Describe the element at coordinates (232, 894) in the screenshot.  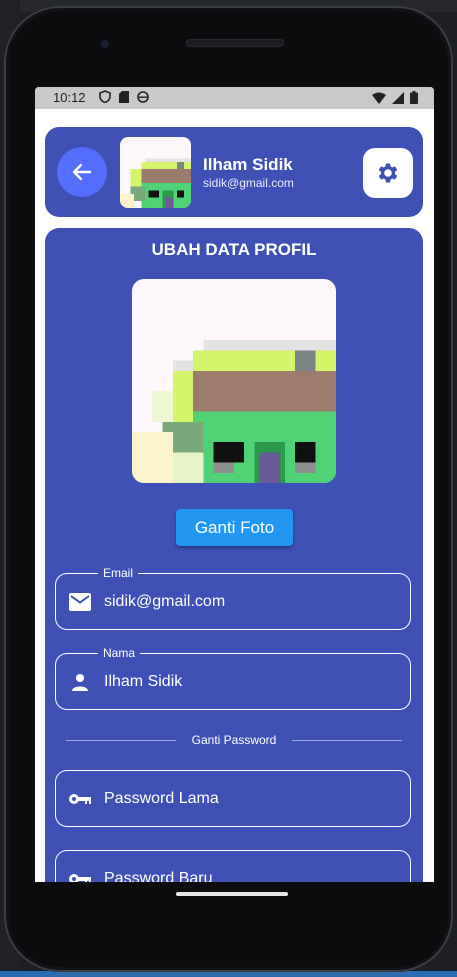
I see `home-indicator` at that location.